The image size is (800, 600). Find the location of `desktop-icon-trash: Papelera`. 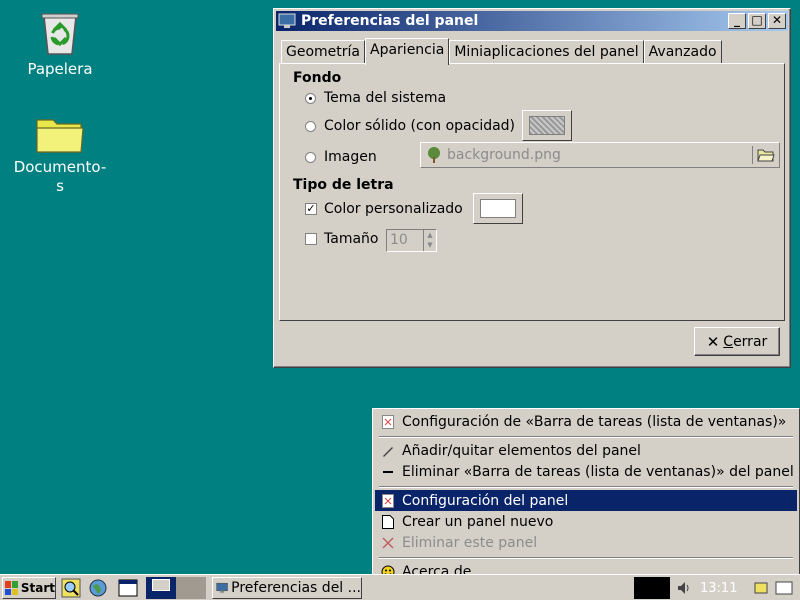

desktop-icon-trash: Papelera is located at coordinates (60, 43).